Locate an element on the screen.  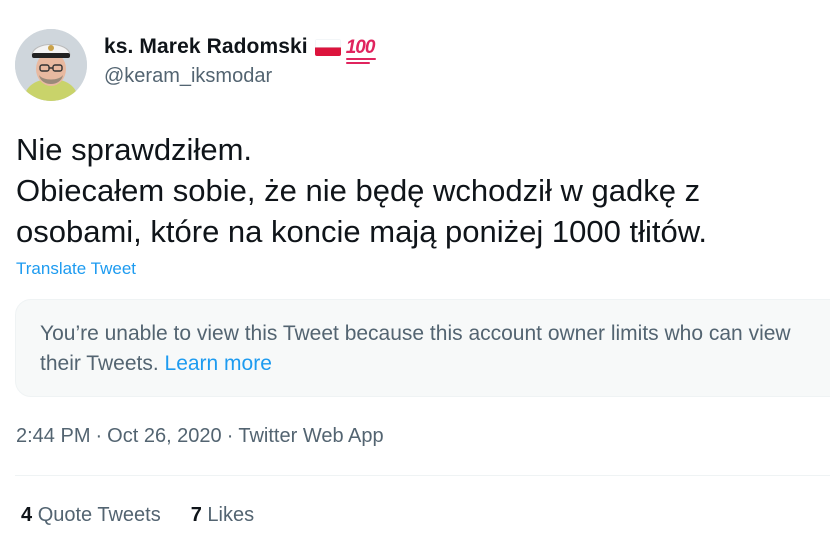
handle: @keram_iksmodar is located at coordinates (239, 76).